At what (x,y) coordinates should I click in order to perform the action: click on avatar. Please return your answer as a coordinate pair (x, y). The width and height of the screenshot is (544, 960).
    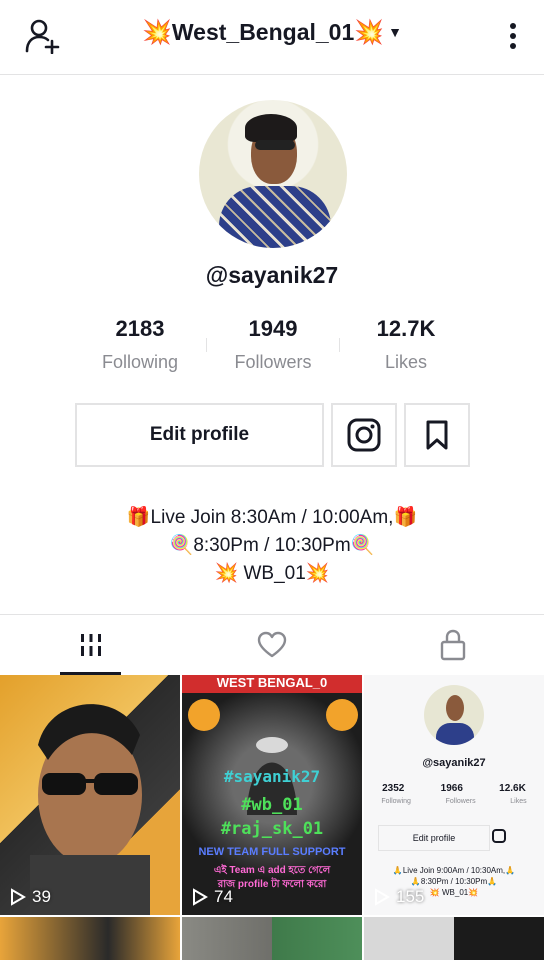
    Looking at the image, I should click on (273, 174).